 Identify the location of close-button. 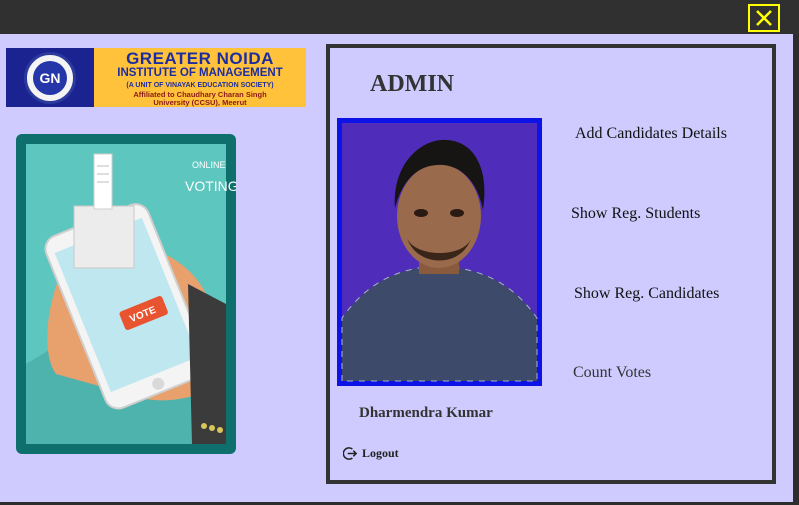
(764, 18).